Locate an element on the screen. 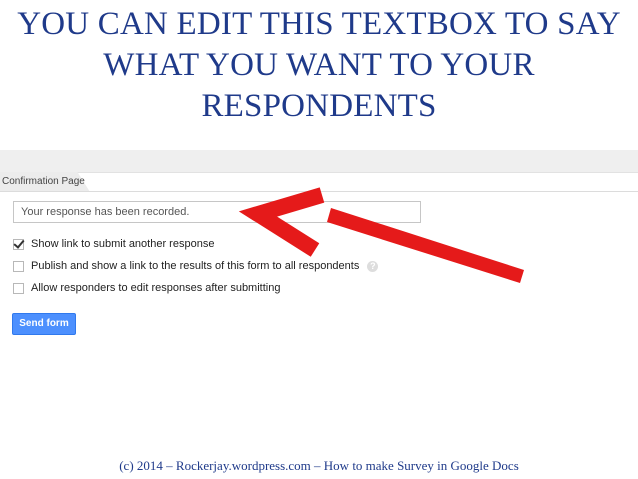 This screenshot has height=479, width=638. red-arrow-annotation is located at coordinates (381, 235).